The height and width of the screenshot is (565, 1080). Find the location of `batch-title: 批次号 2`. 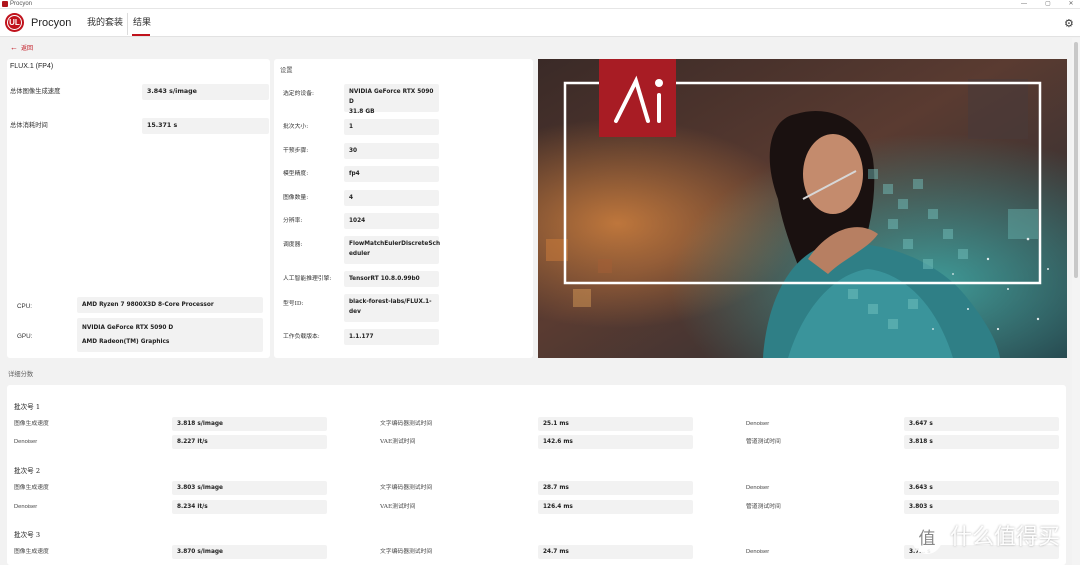

batch-title: 批次号 2 is located at coordinates (27, 471).